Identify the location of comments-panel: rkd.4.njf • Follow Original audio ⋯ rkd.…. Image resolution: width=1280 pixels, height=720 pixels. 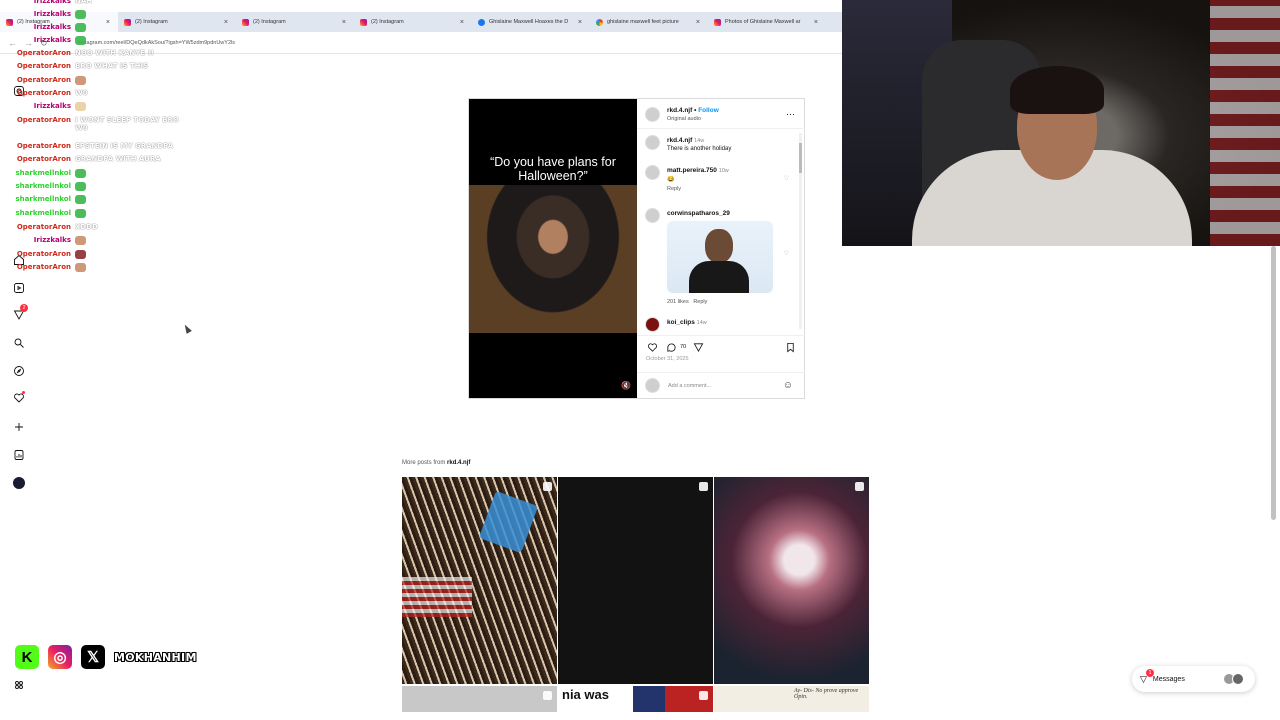
(721, 248).